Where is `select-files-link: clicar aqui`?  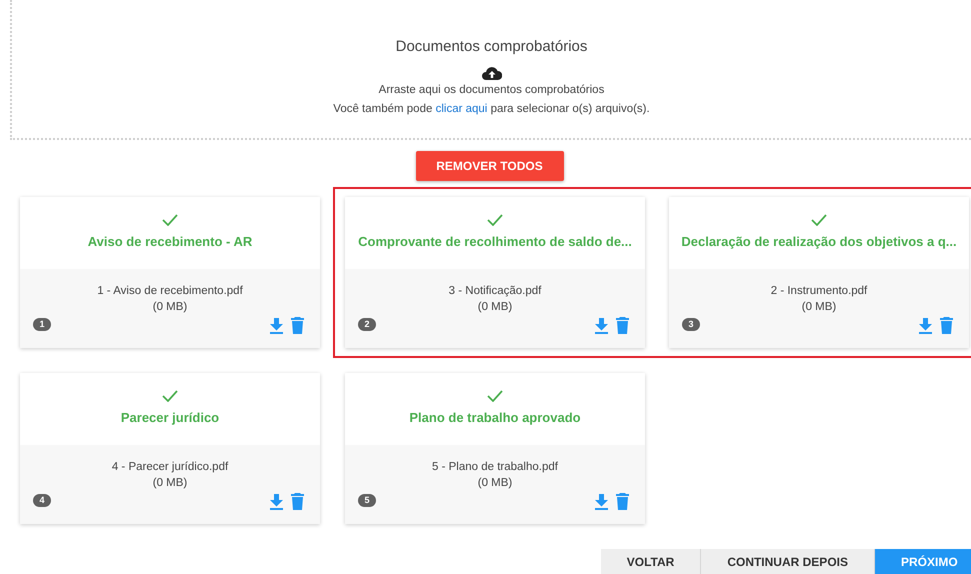
select-files-link: clicar aqui is located at coordinates (462, 108).